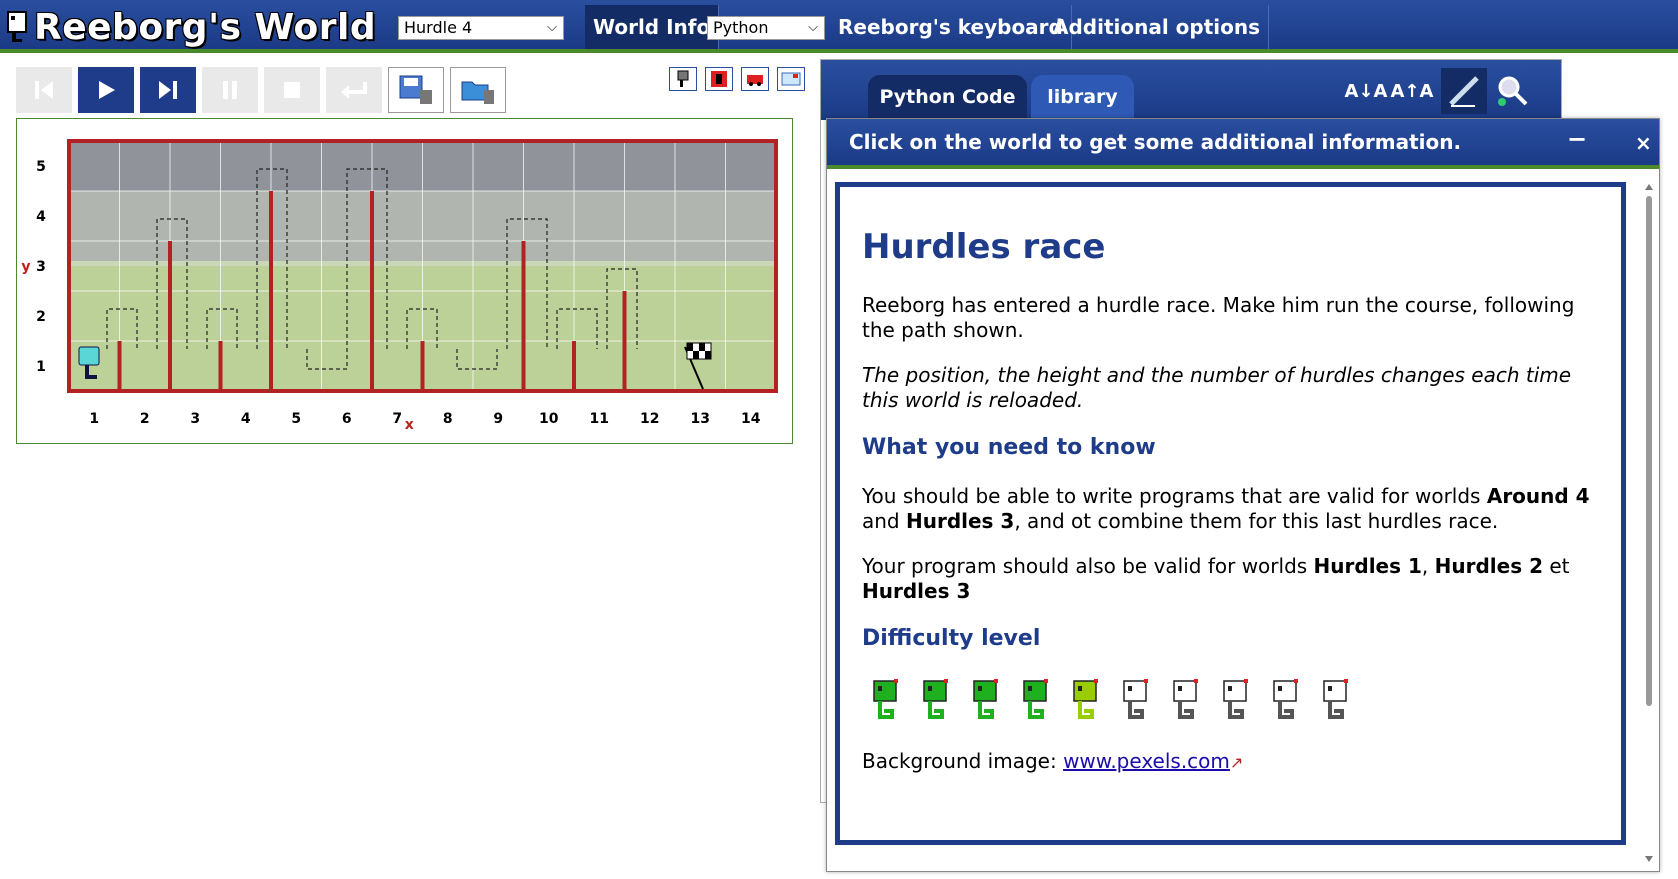  I want to click on keyboard-button: Reeborg's keyboard, so click(951, 27).